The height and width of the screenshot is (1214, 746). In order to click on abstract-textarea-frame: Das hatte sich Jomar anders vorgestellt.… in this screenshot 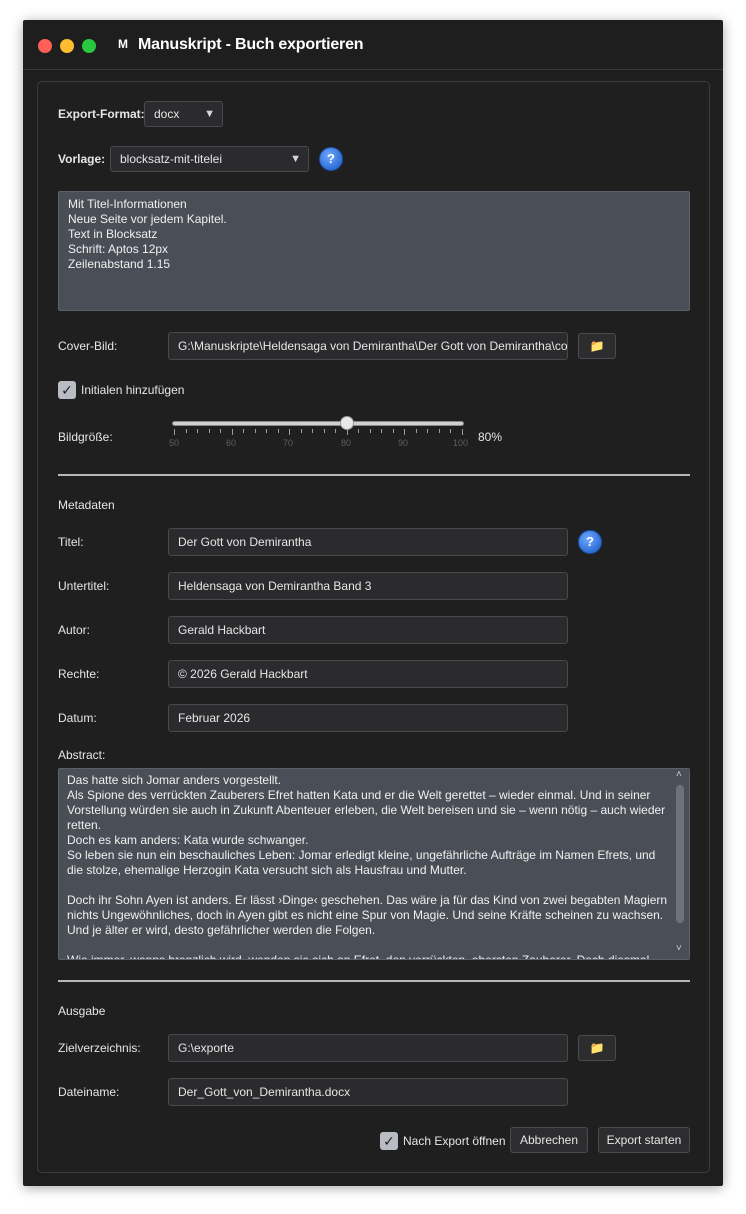, I will do `click(374, 864)`.